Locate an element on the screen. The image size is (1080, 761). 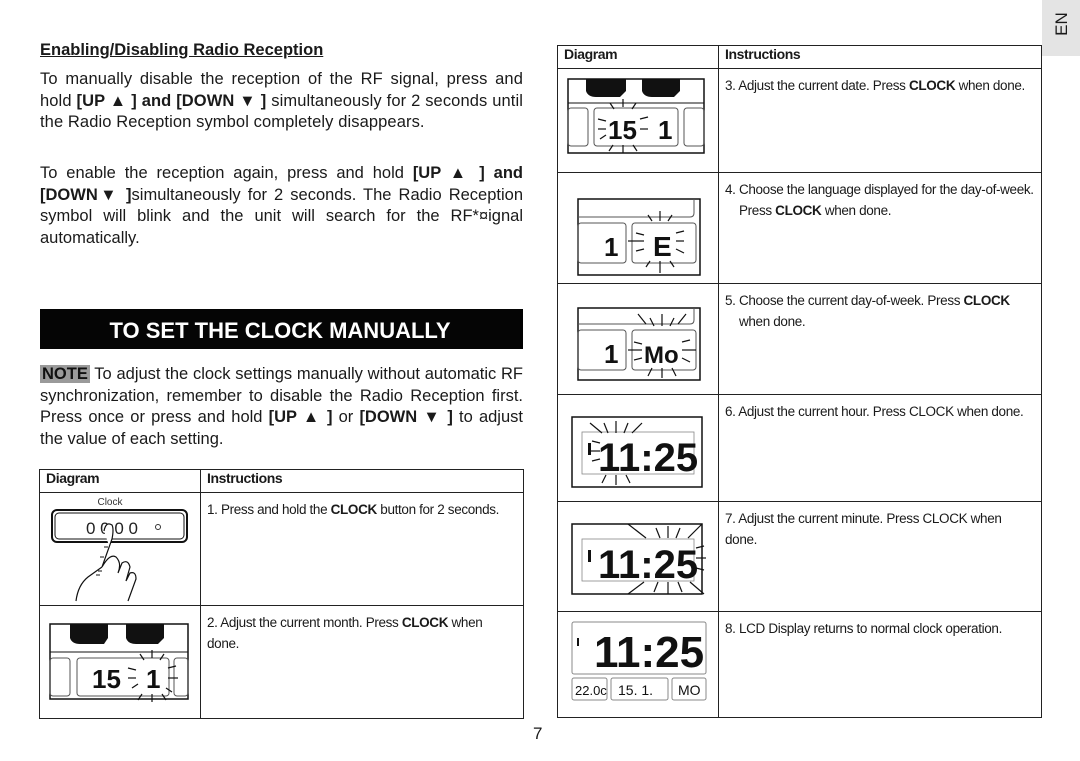
diagram-cell: 11:25 22.0c 15. 1. MO is located at coordinates (638, 664).